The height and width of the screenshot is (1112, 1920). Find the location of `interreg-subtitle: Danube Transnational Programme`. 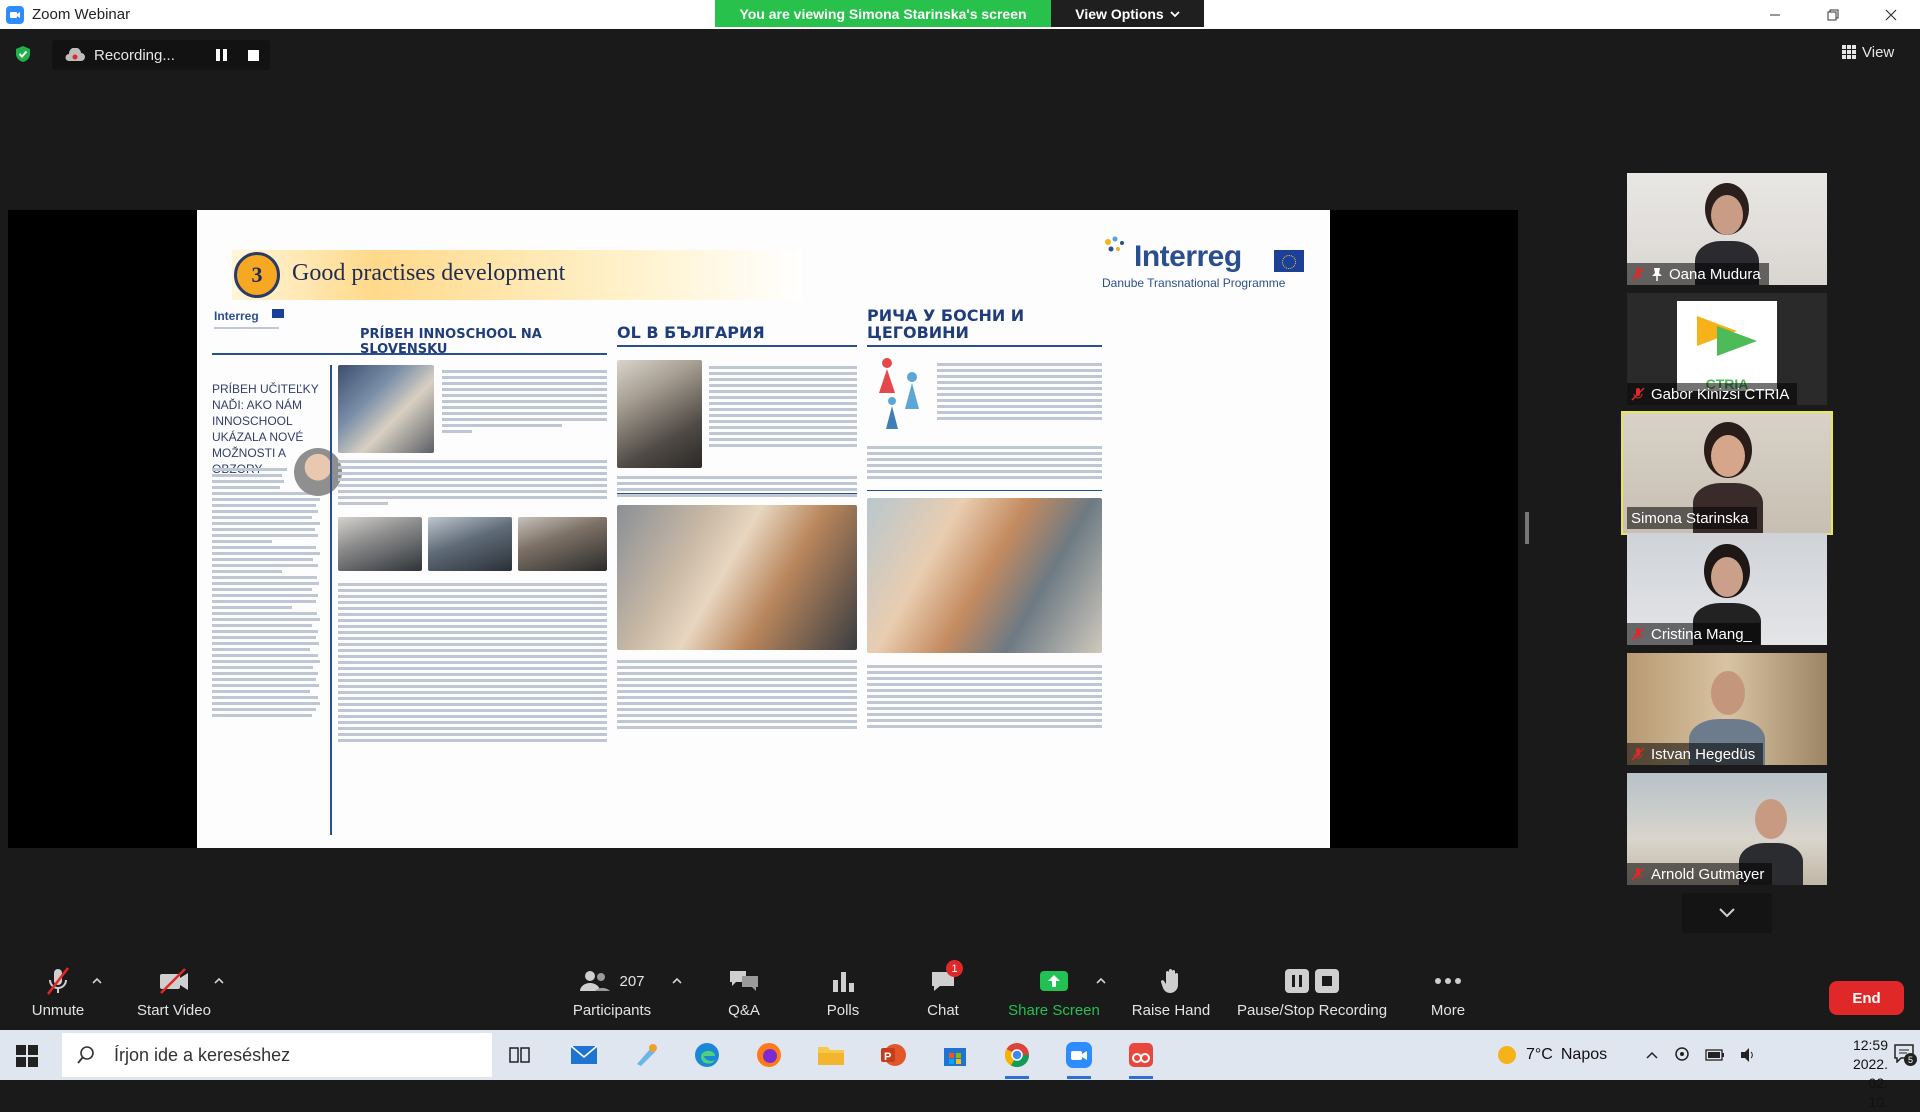

interreg-subtitle: Danube Transnational Programme is located at coordinates (1194, 283).